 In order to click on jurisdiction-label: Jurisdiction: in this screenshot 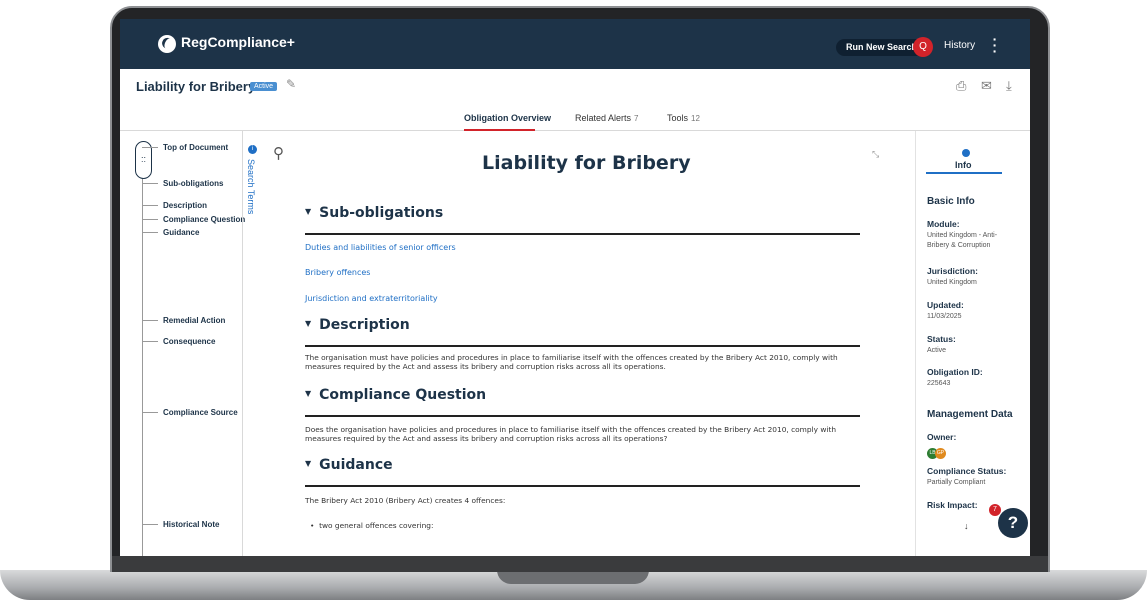, I will do `click(953, 271)`.